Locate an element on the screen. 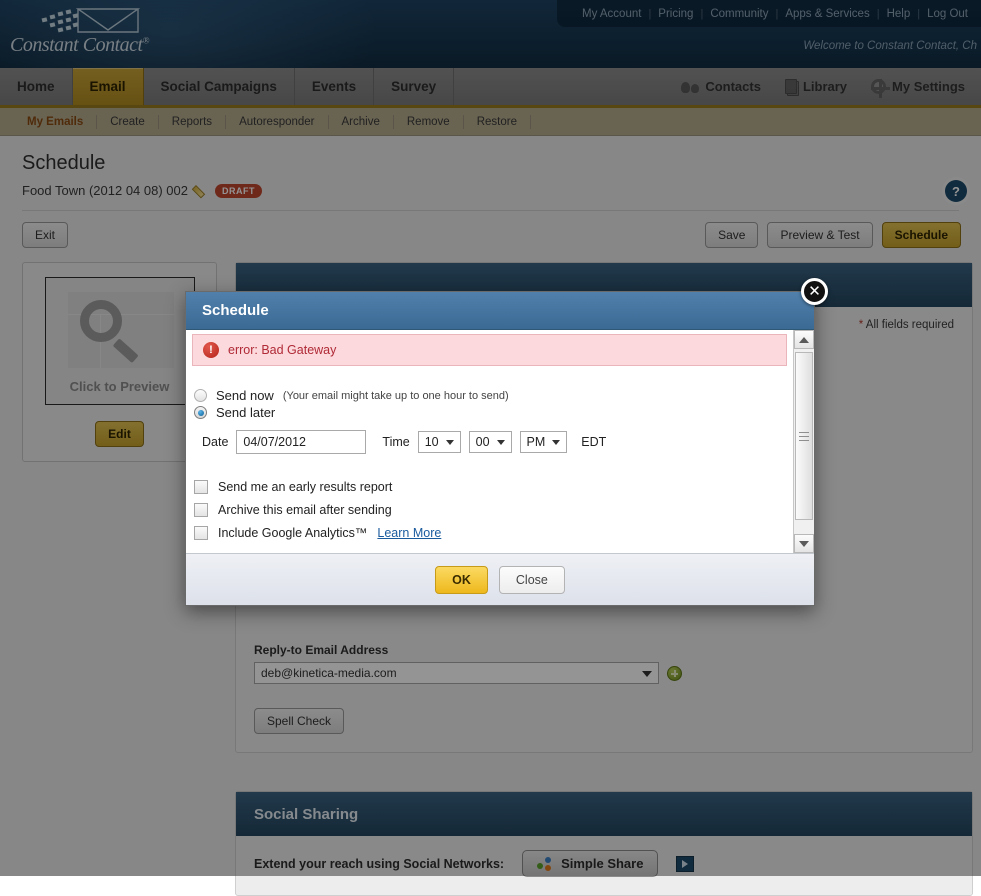 Image resolution: width=981 pixels, height=896 pixels. scrollbar-thumb is located at coordinates (804, 436).